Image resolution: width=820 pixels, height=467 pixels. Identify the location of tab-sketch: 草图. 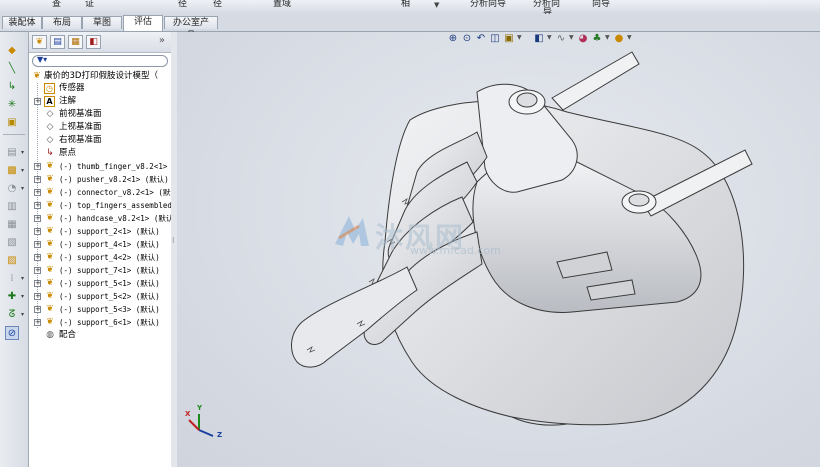
(102, 22).